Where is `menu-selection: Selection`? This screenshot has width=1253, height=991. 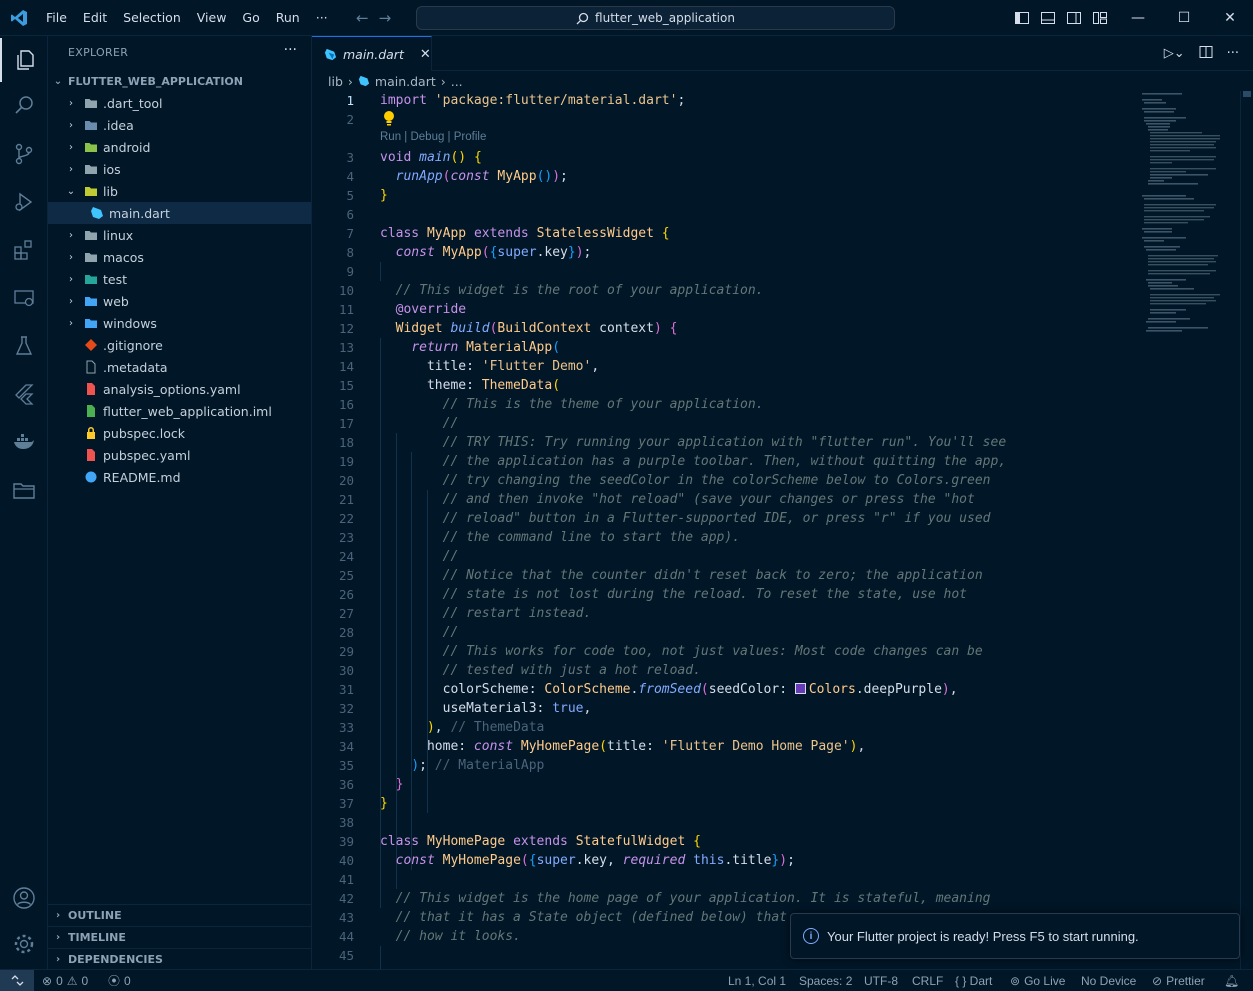 menu-selection: Selection is located at coordinates (152, 18).